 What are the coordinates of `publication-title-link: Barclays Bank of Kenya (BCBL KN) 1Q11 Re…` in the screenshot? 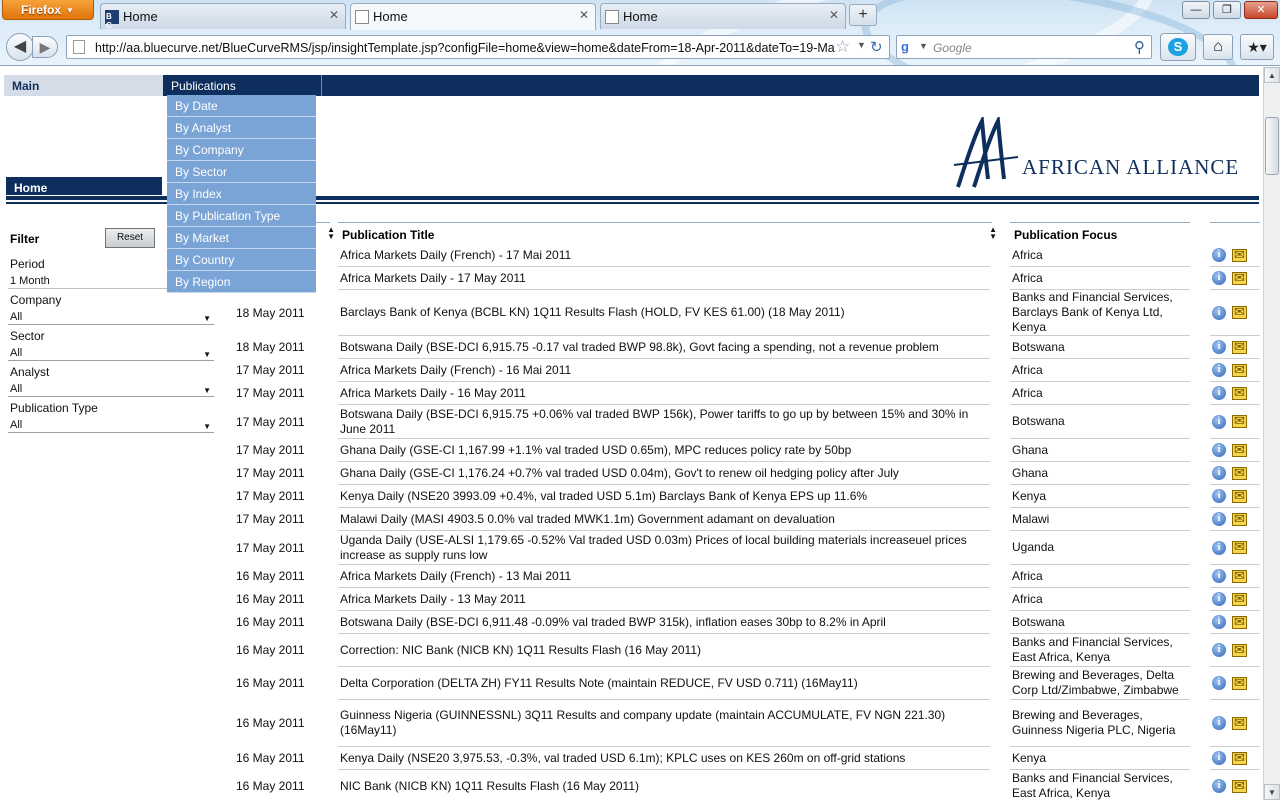 It's located at (664, 313).